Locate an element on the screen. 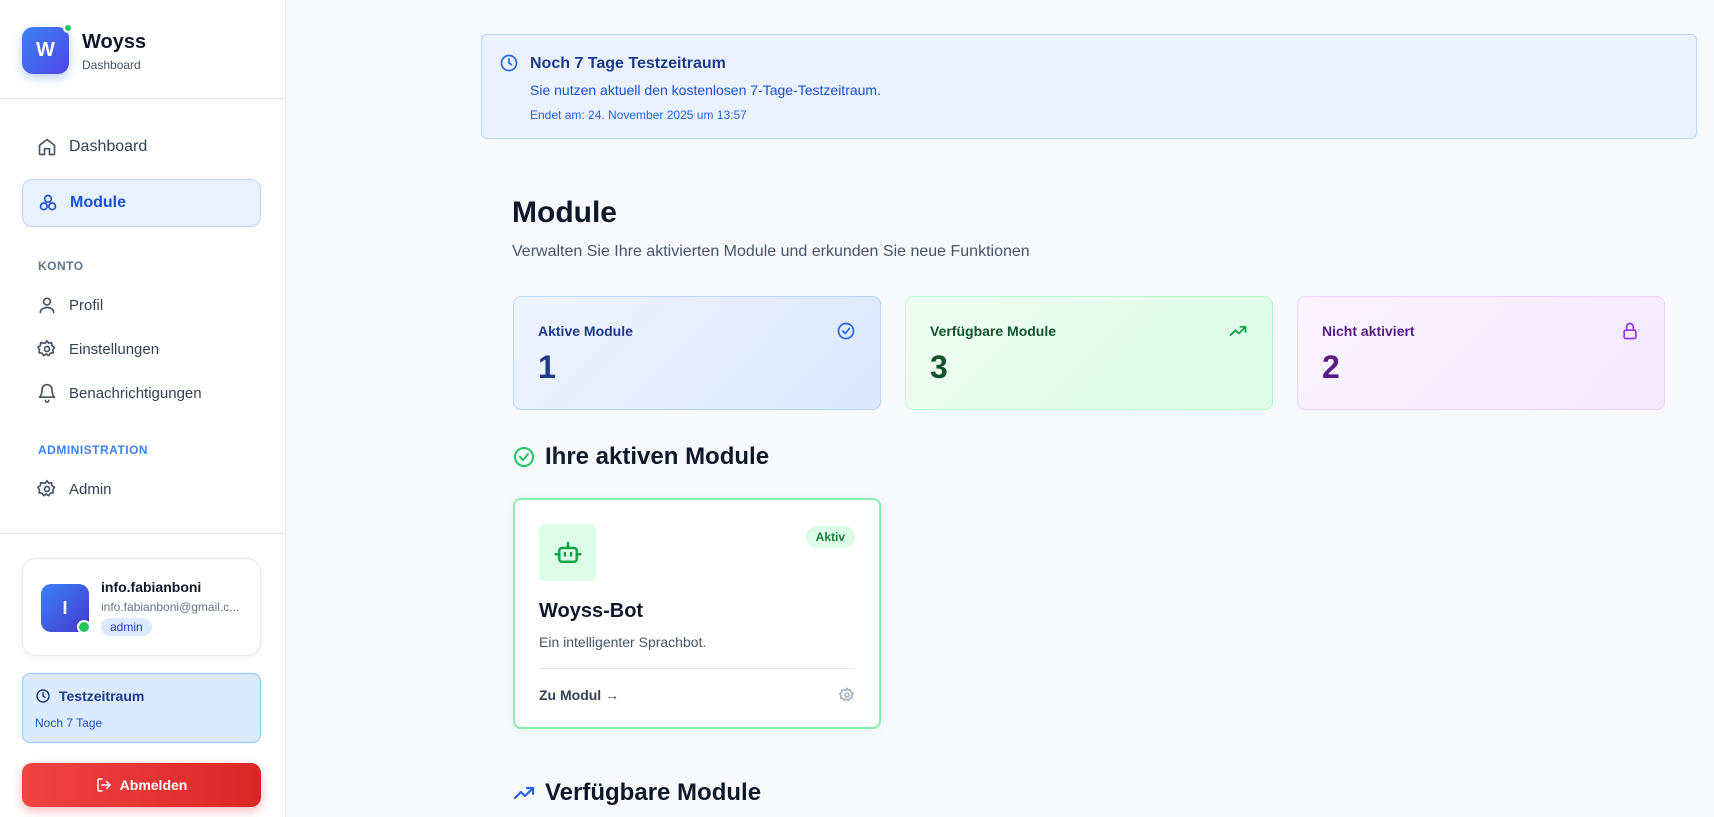 Image resolution: width=1714 pixels, height=817 pixels. open-module-link: Zu Modul → is located at coordinates (579, 695).